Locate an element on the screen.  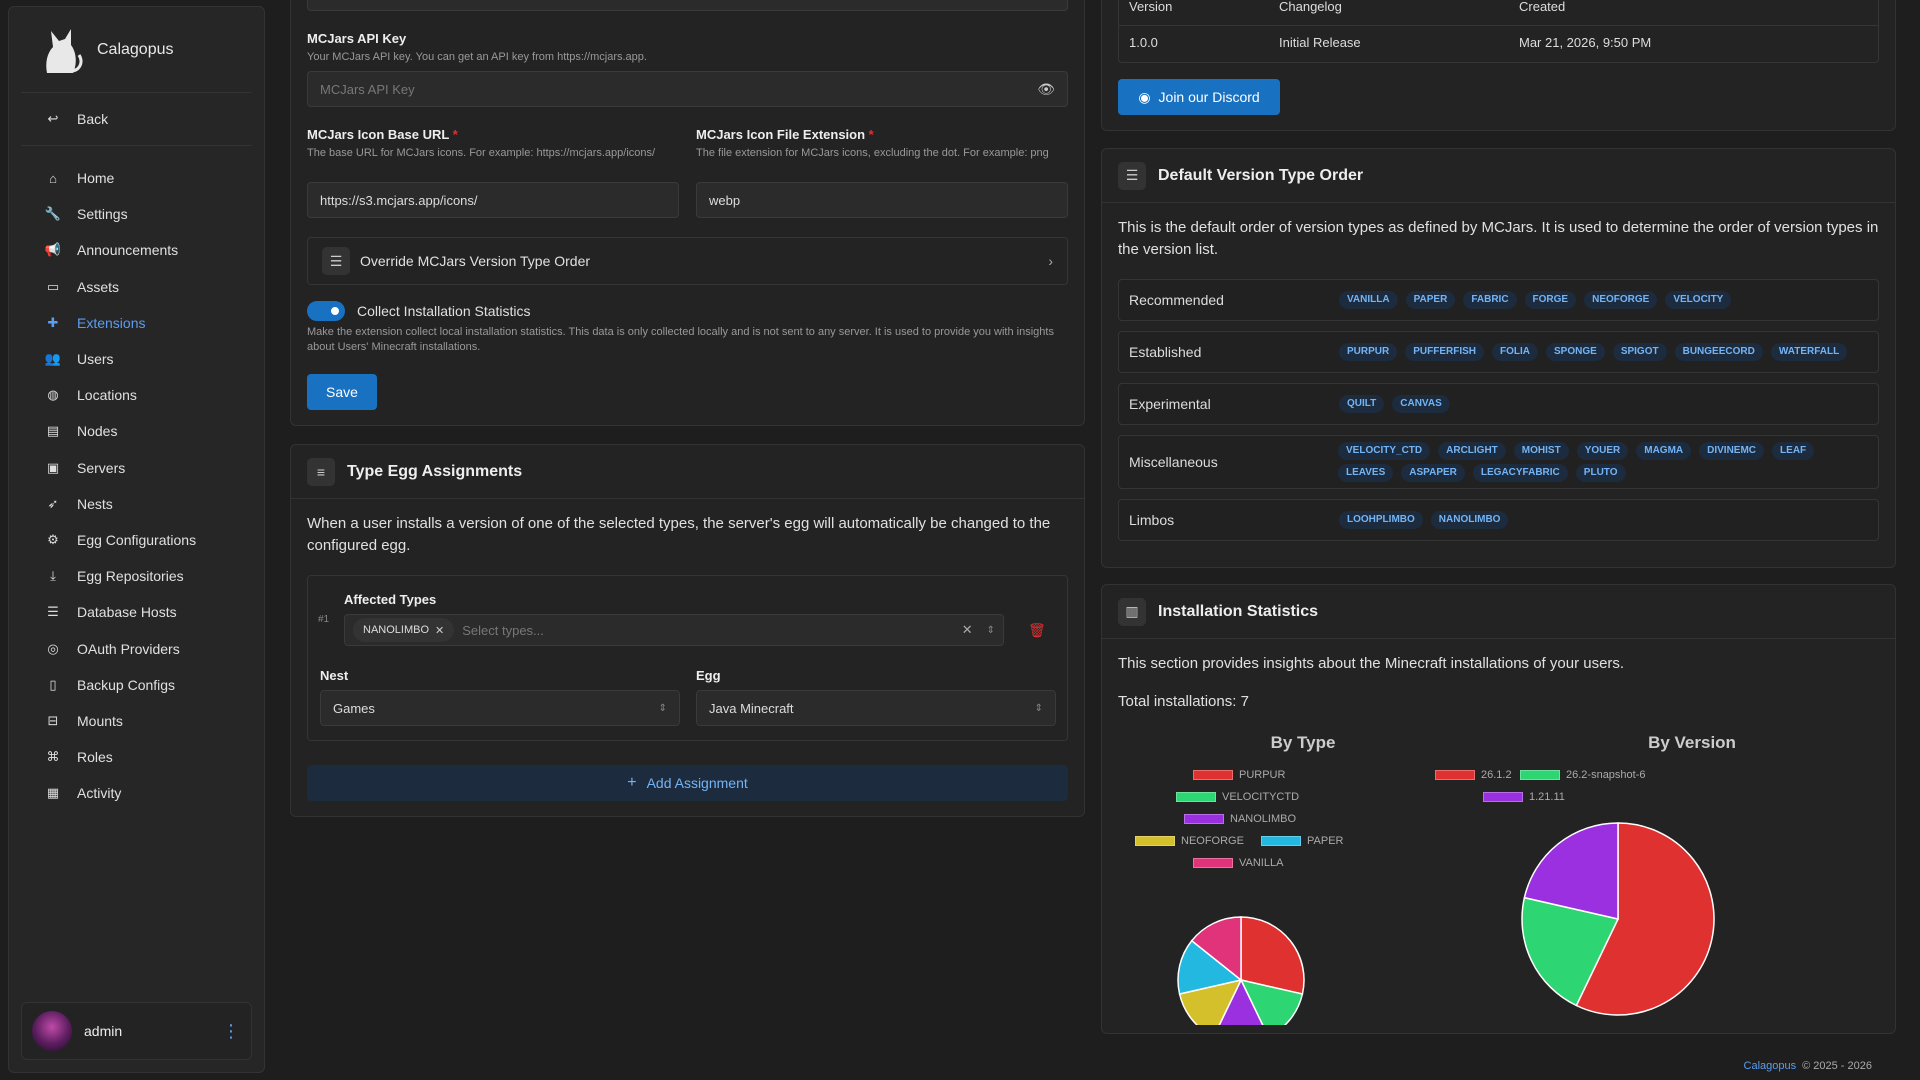
sidebar-item-locations: ◍ Locations is located at coordinates (136, 395).